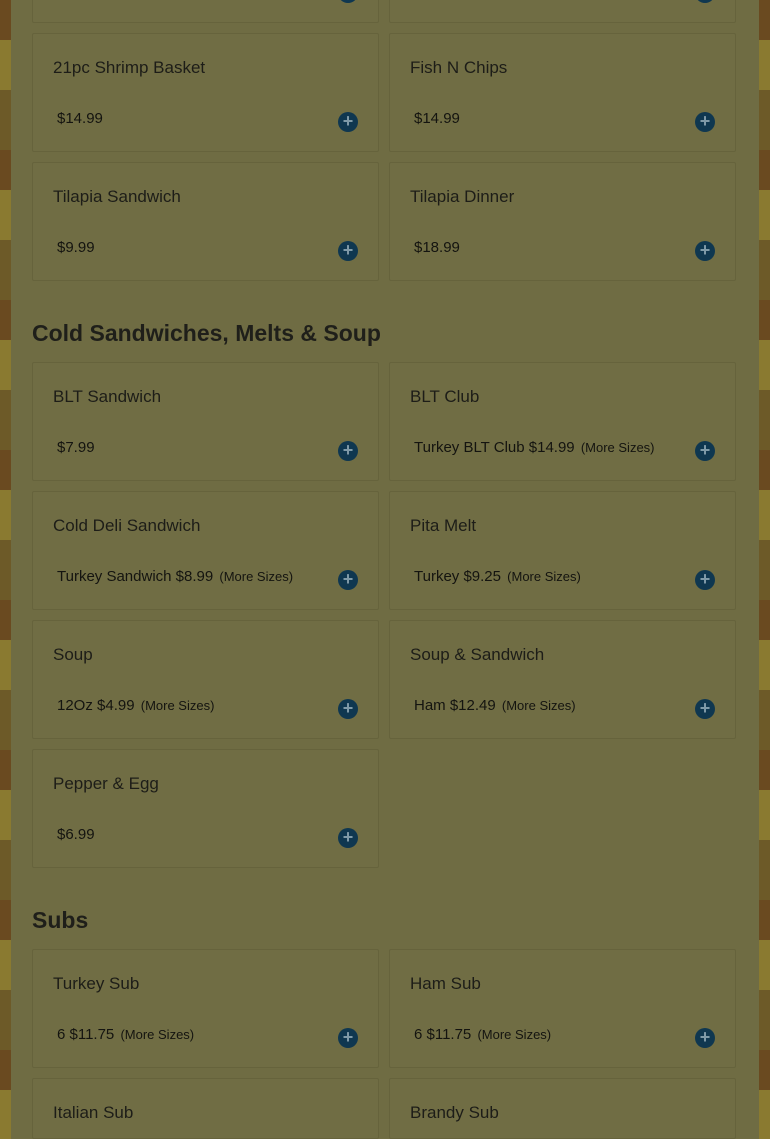 This screenshot has width=770, height=1139. I want to click on item-price: $7.99, so click(76, 447).